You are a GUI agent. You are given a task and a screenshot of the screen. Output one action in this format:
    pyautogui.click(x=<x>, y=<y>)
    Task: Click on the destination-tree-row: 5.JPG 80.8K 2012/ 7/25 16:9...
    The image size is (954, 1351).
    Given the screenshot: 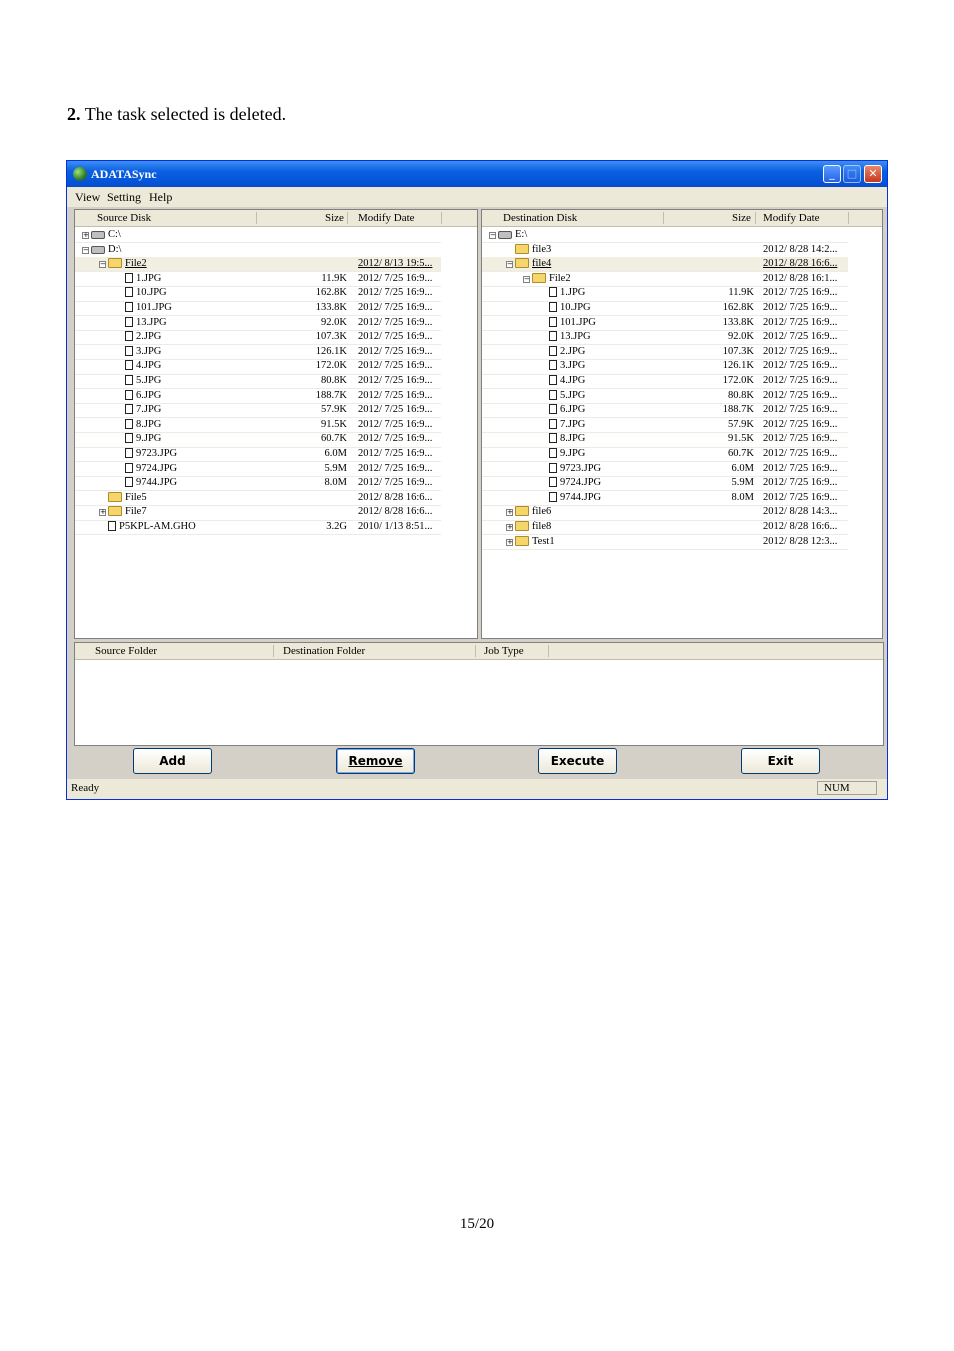 What is the action you would take?
    pyautogui.click(x=665, y=396)
    